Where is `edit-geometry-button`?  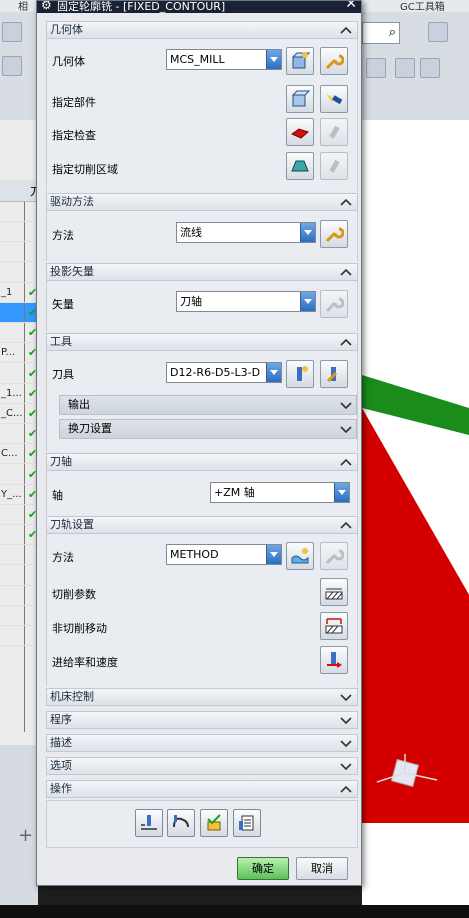
edit-geometry-button is located at coordinates (334, 61).